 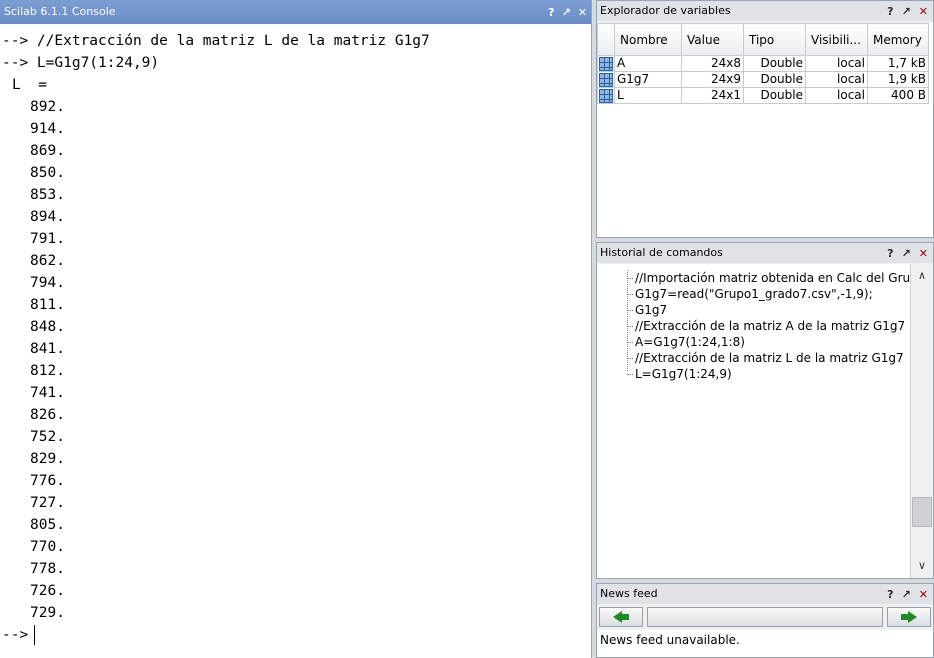 What do you see at coordinates (47, 327) in the screenshot?
I see `console-value-line: 848.` at bounding box center [47, 327].